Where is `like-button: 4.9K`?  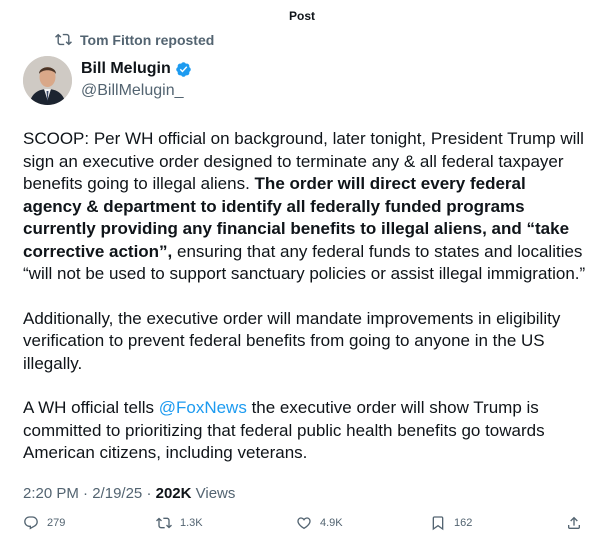
like-button: 4.9K is located at coordinates (319, 523).